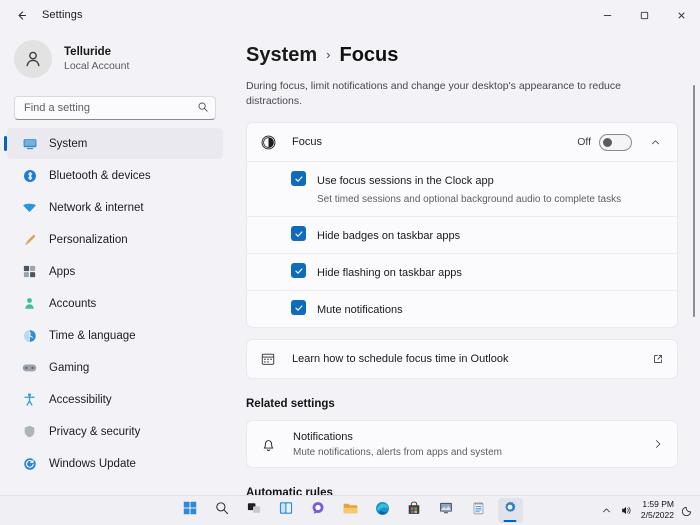  I want to click on close-button, so click(681, 15).